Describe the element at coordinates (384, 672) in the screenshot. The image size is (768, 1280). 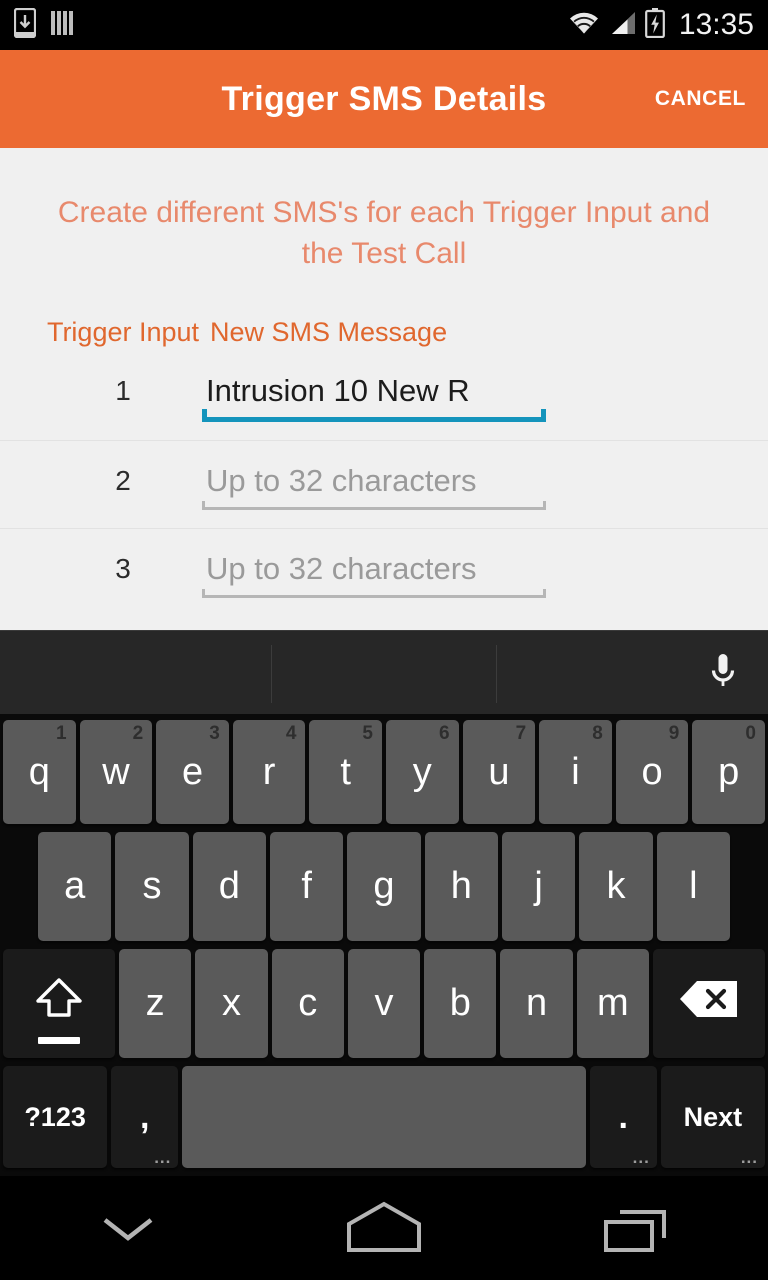
I see `suggestion-strip` at that location.